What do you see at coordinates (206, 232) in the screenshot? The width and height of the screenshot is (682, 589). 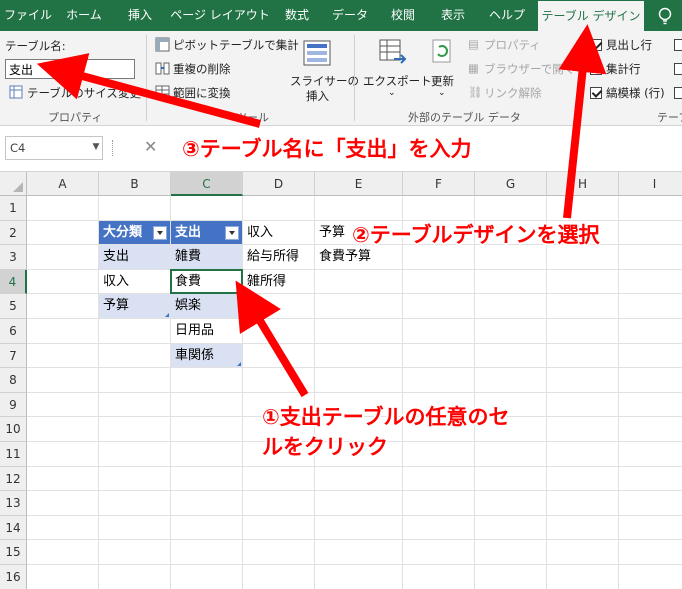 I see `cell-c2: 支出` at bounding box center [206, 232].